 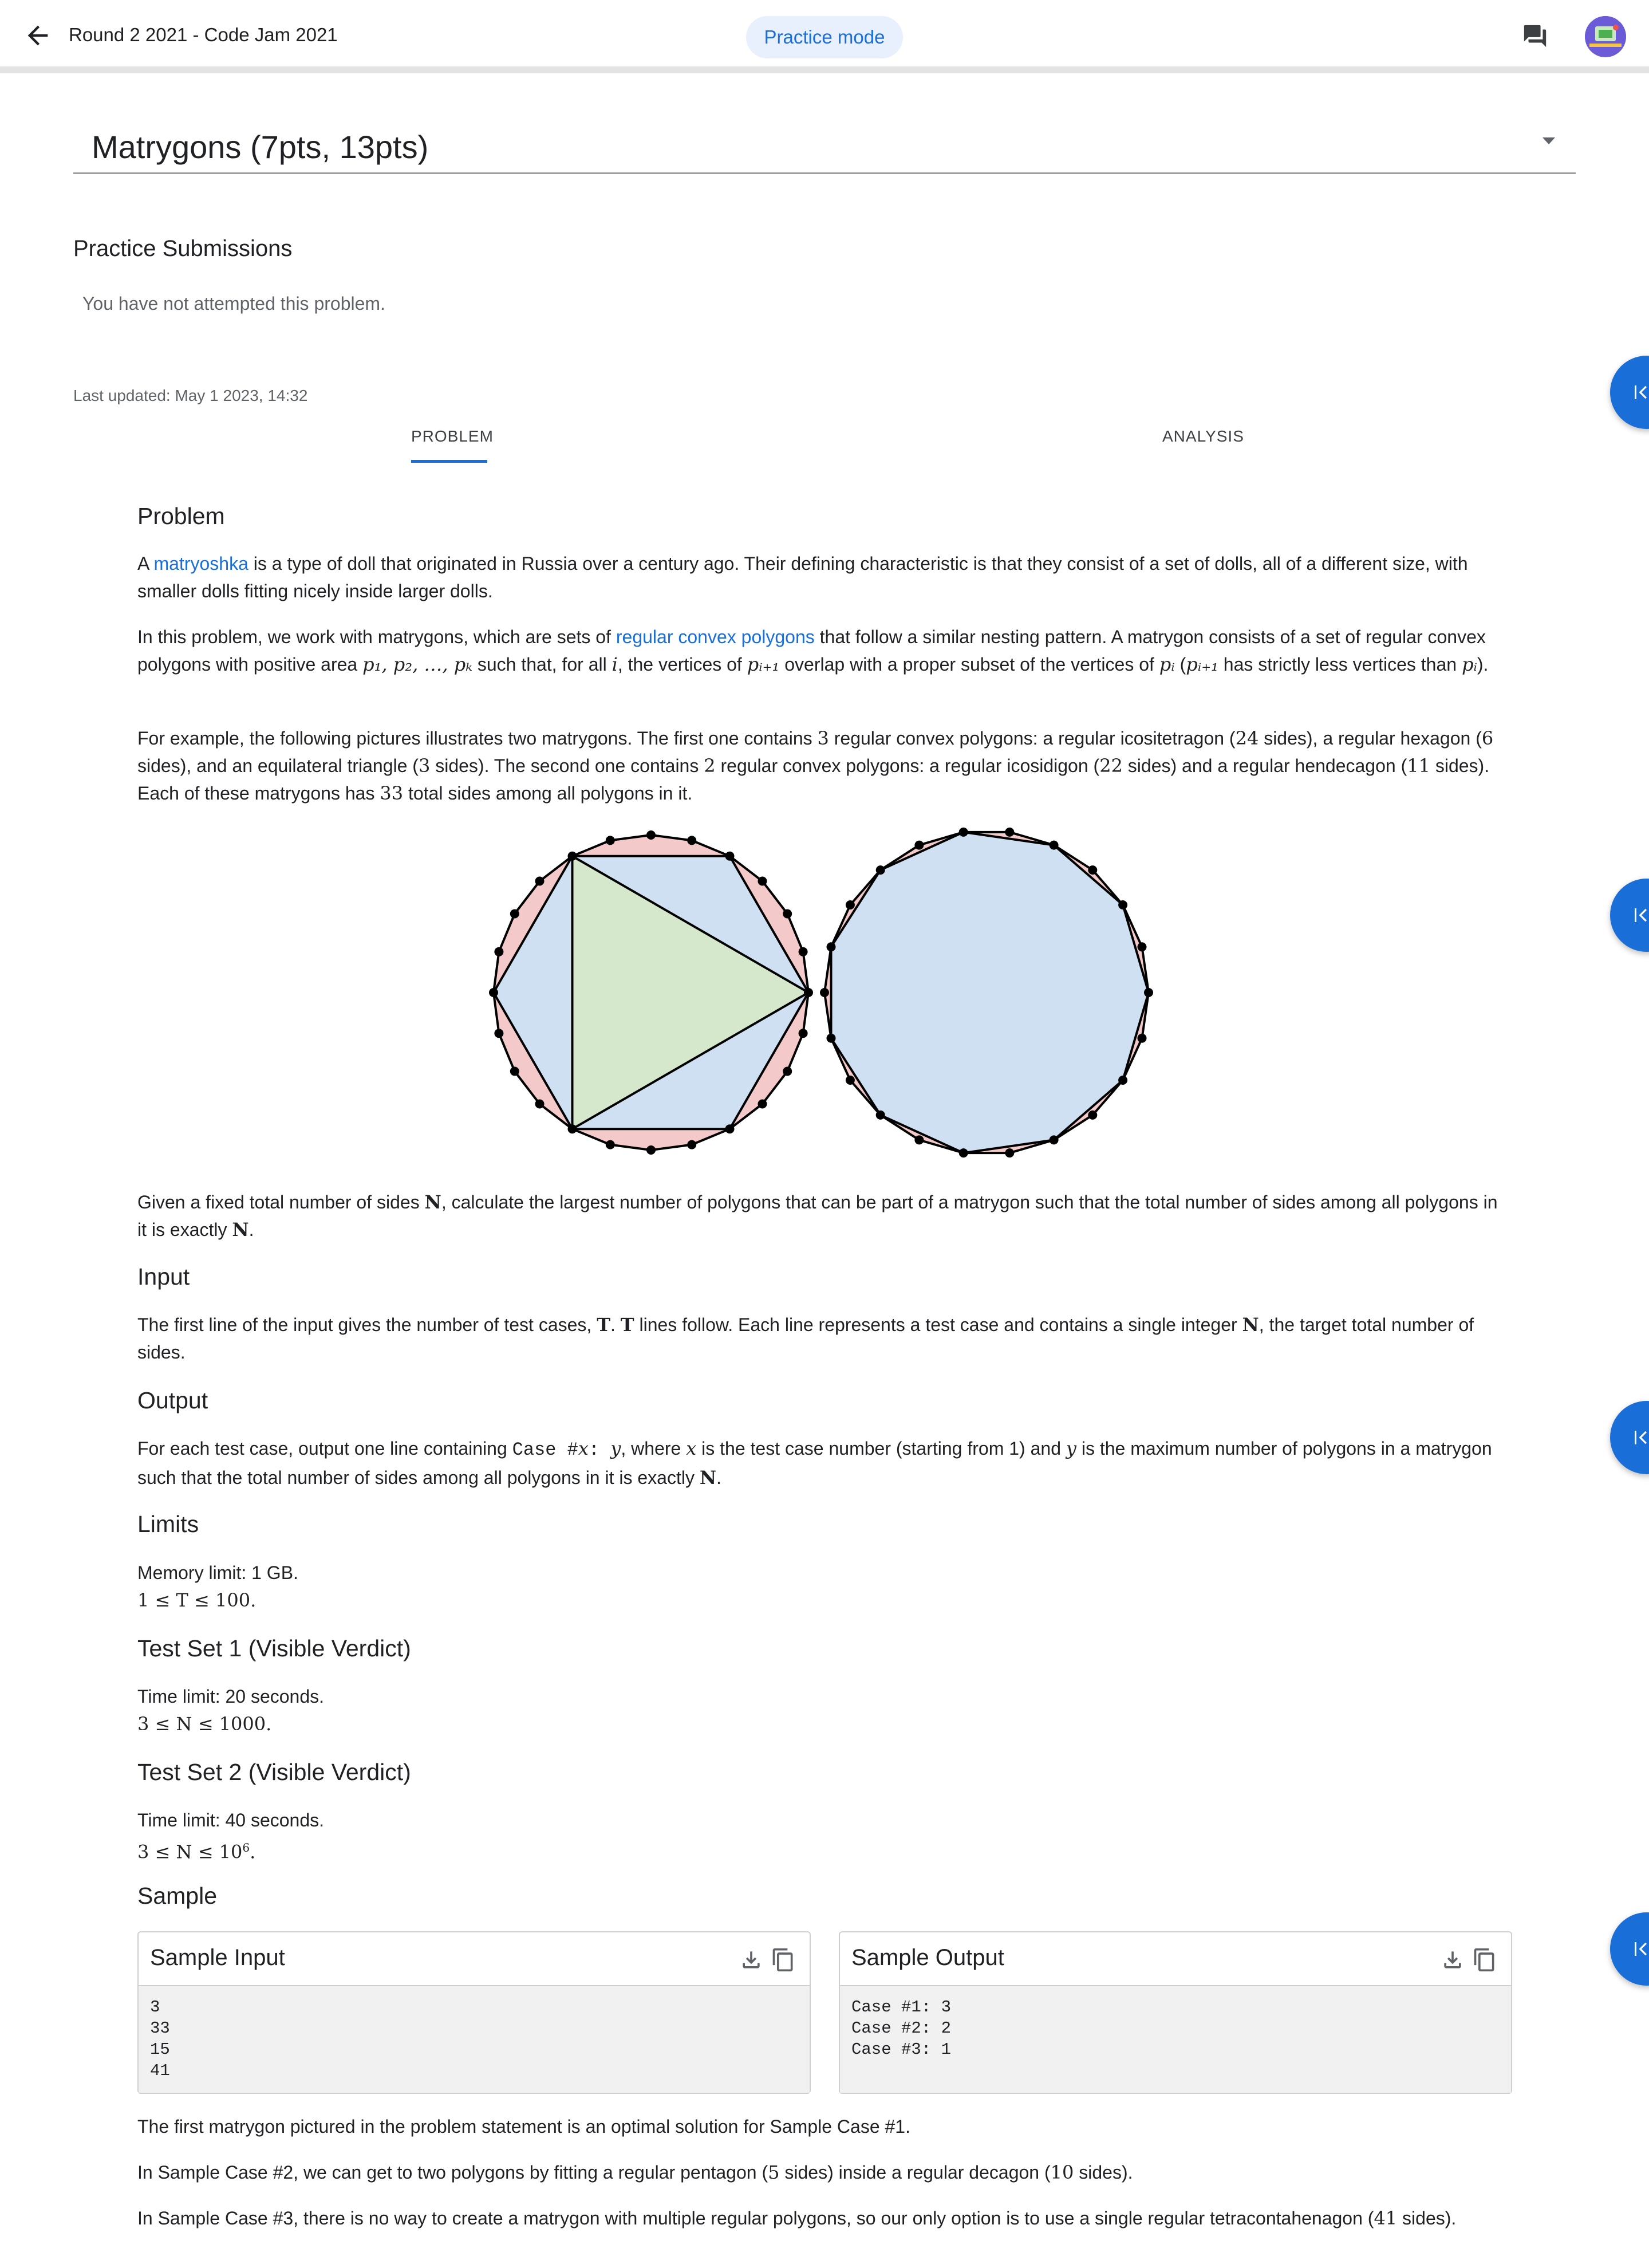 I want to click on problem-select-value: Matrygons (7pts, 13pts), so click(x=260, y=147).